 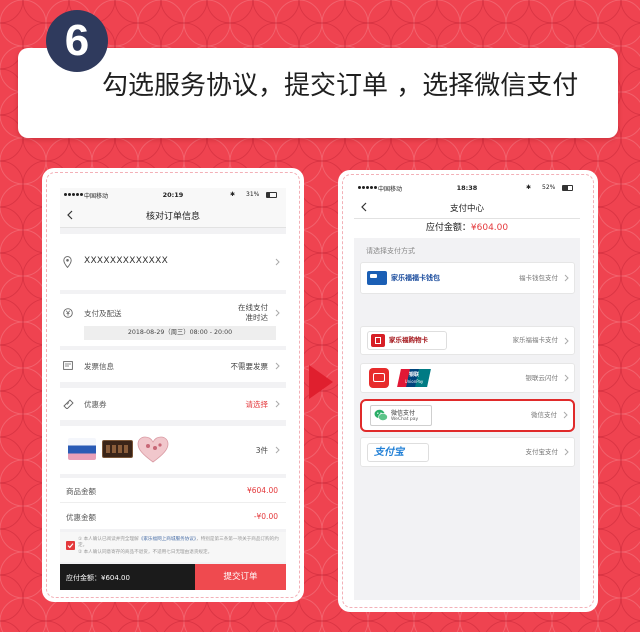 What do you see at coordinates (538, 278) in the screenshot?
I see `option-action: 福卡钱包支付` at bounding box center [538, 278].